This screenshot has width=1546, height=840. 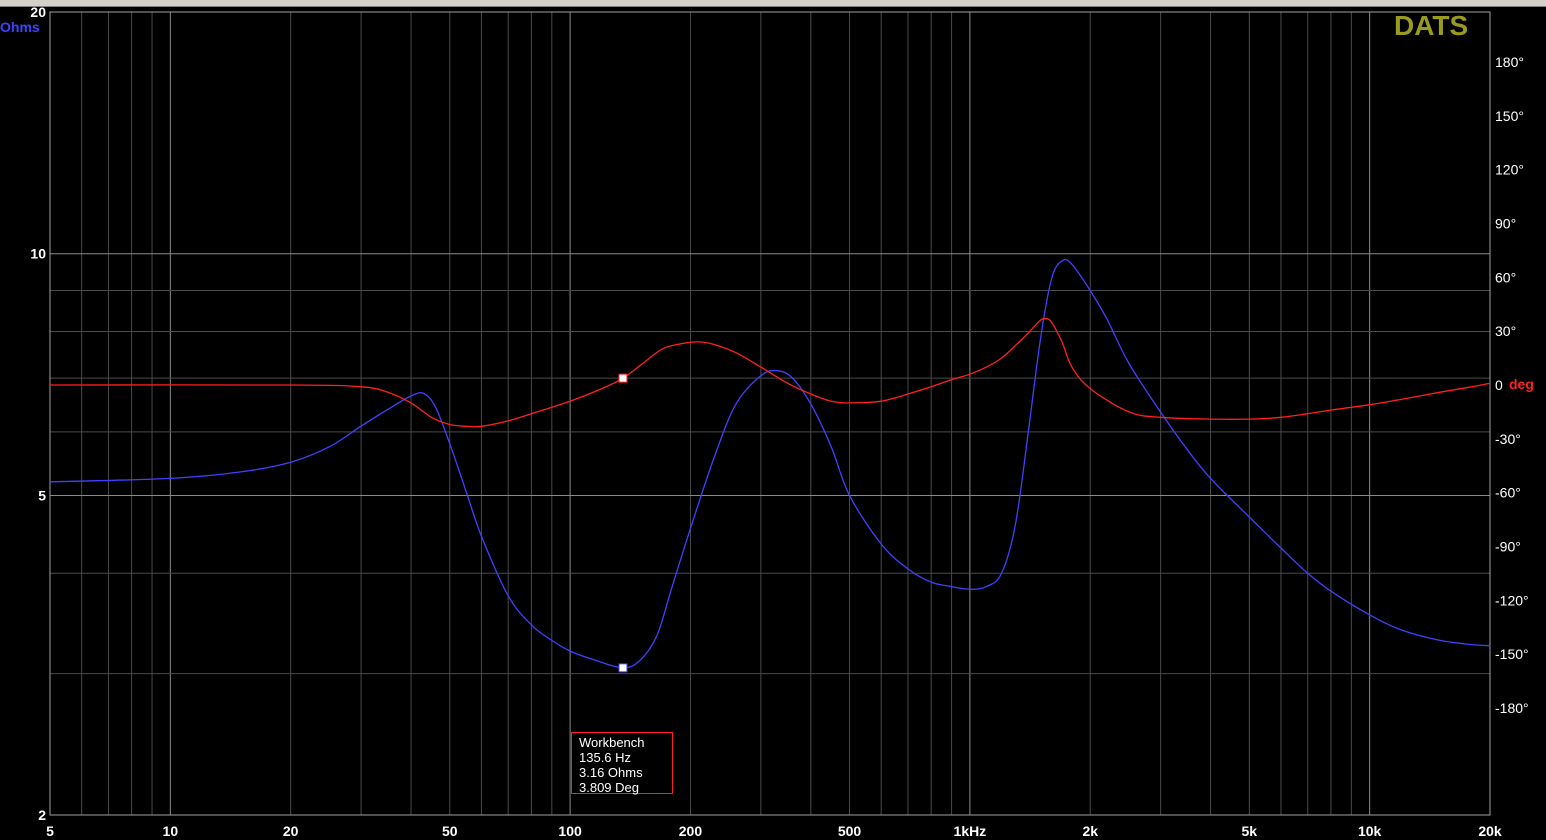 What do you see at coordinates (42, 495) in the screenshot?
I see `y-left-tick-label: 5` at bounding box center [42, 495].